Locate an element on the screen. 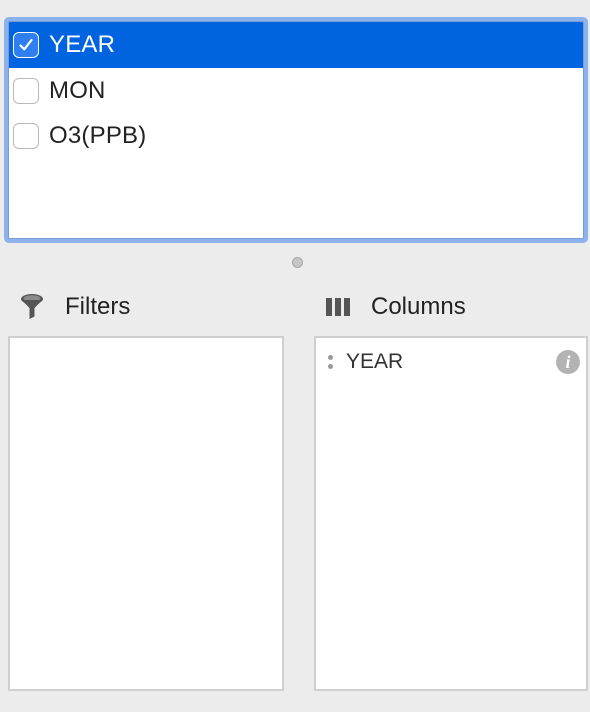 Image resolution: width=590 pixels, height=712 pixels. columns-title: Columns is located at coordinates (418, 306).